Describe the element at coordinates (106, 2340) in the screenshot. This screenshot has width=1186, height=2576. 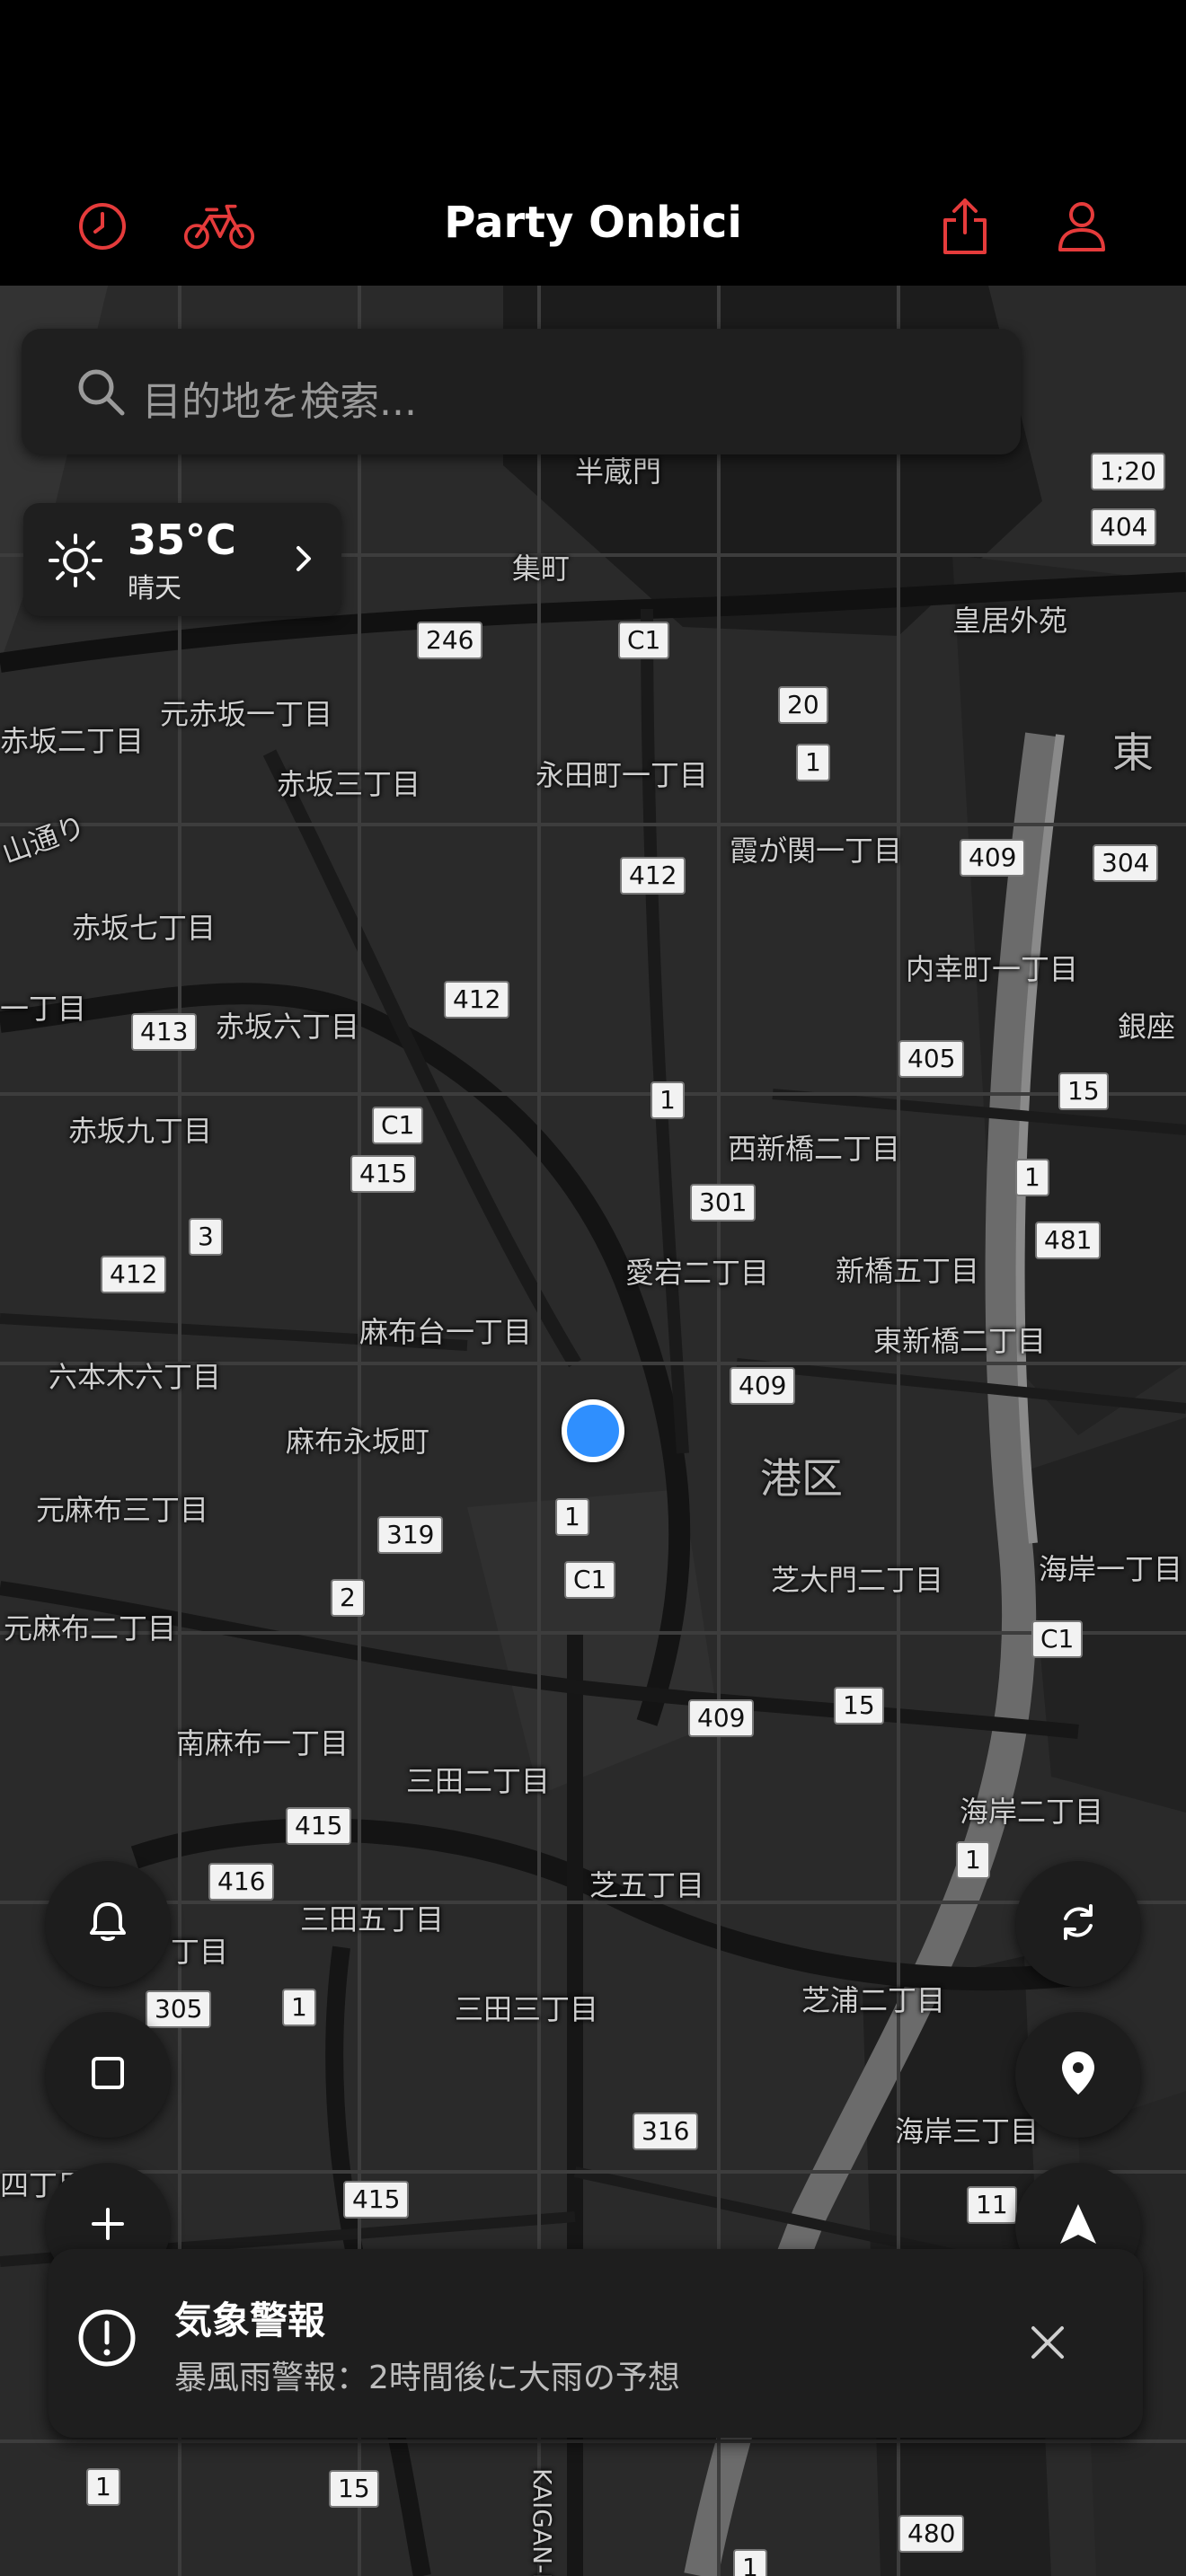
I see `alert-circle-icon` at that location.